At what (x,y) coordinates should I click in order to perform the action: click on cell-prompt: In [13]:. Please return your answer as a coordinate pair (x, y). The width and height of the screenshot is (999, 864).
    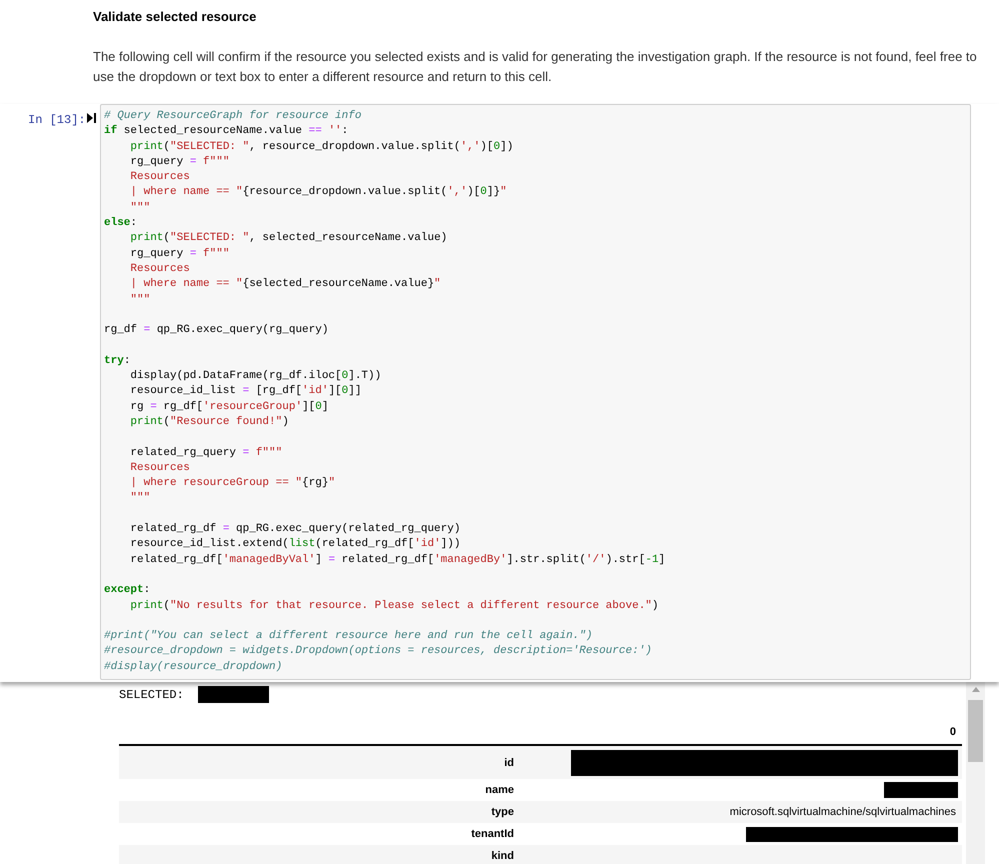
    Looking at the image, I should click on (57, 120).